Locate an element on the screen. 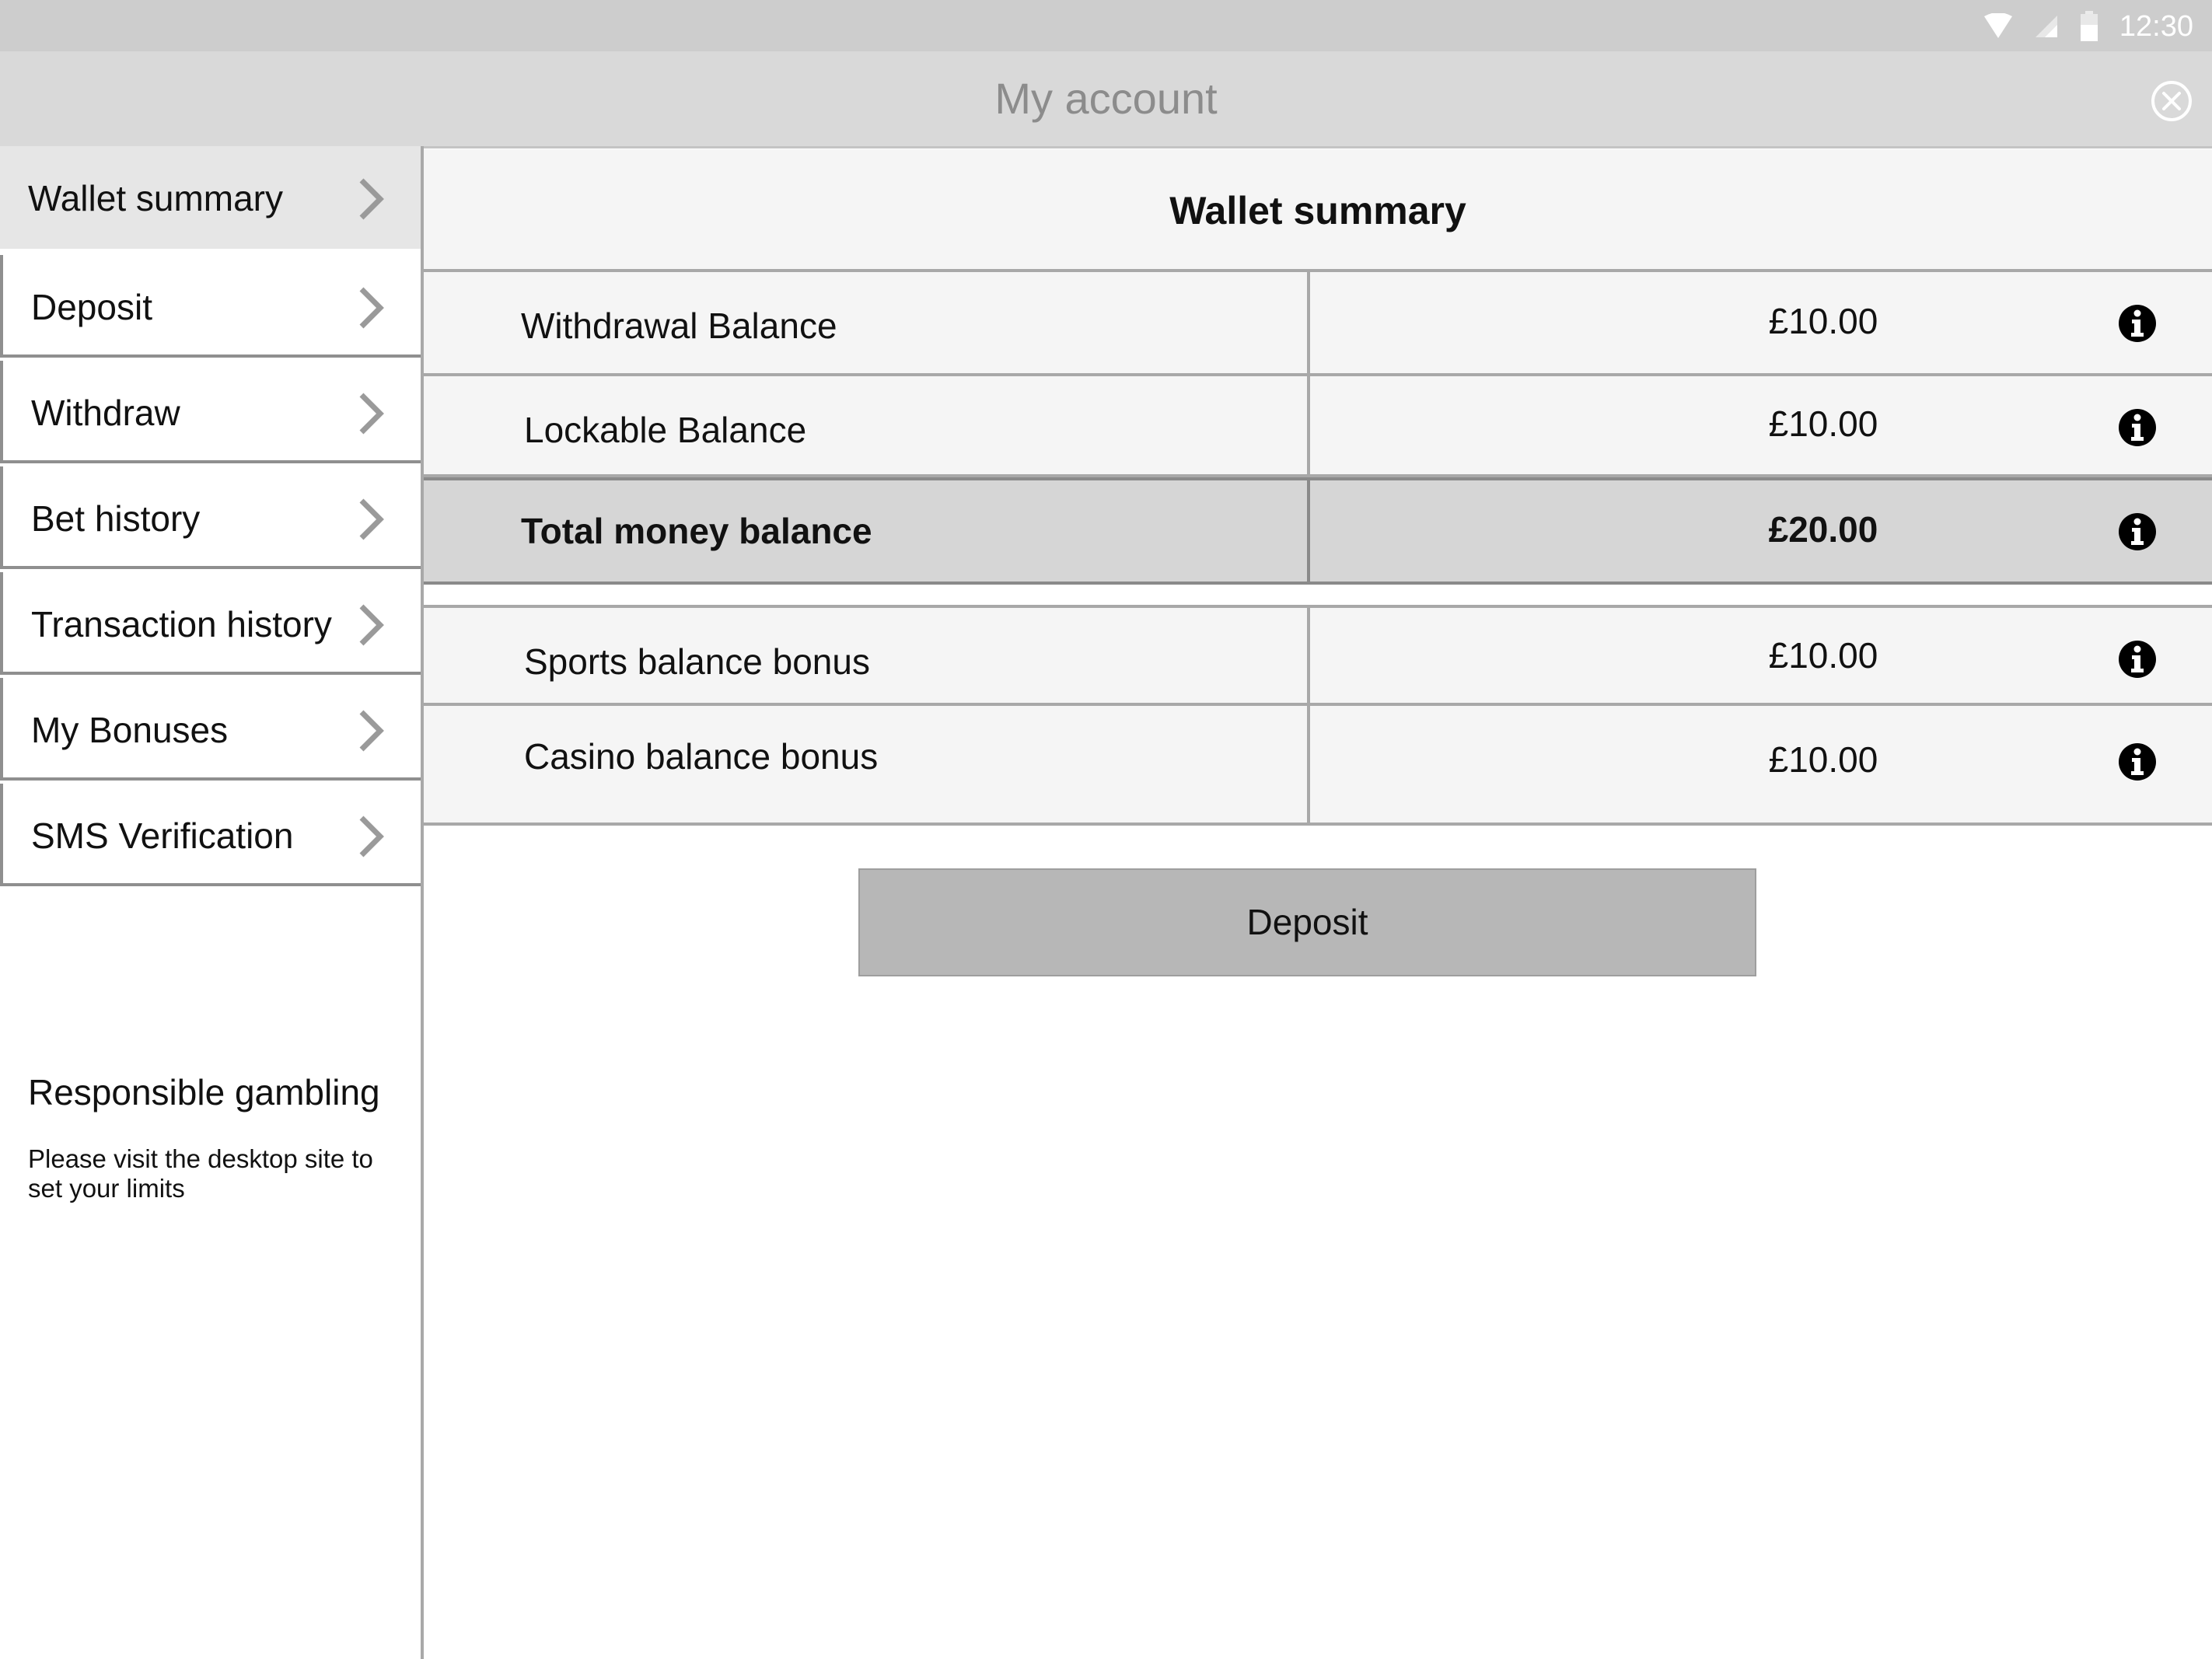 Image resolution: width=2212 pixels, height=1659 pixels. sidebar-item-label: Wallet summary is located at coordinates (155, 198).